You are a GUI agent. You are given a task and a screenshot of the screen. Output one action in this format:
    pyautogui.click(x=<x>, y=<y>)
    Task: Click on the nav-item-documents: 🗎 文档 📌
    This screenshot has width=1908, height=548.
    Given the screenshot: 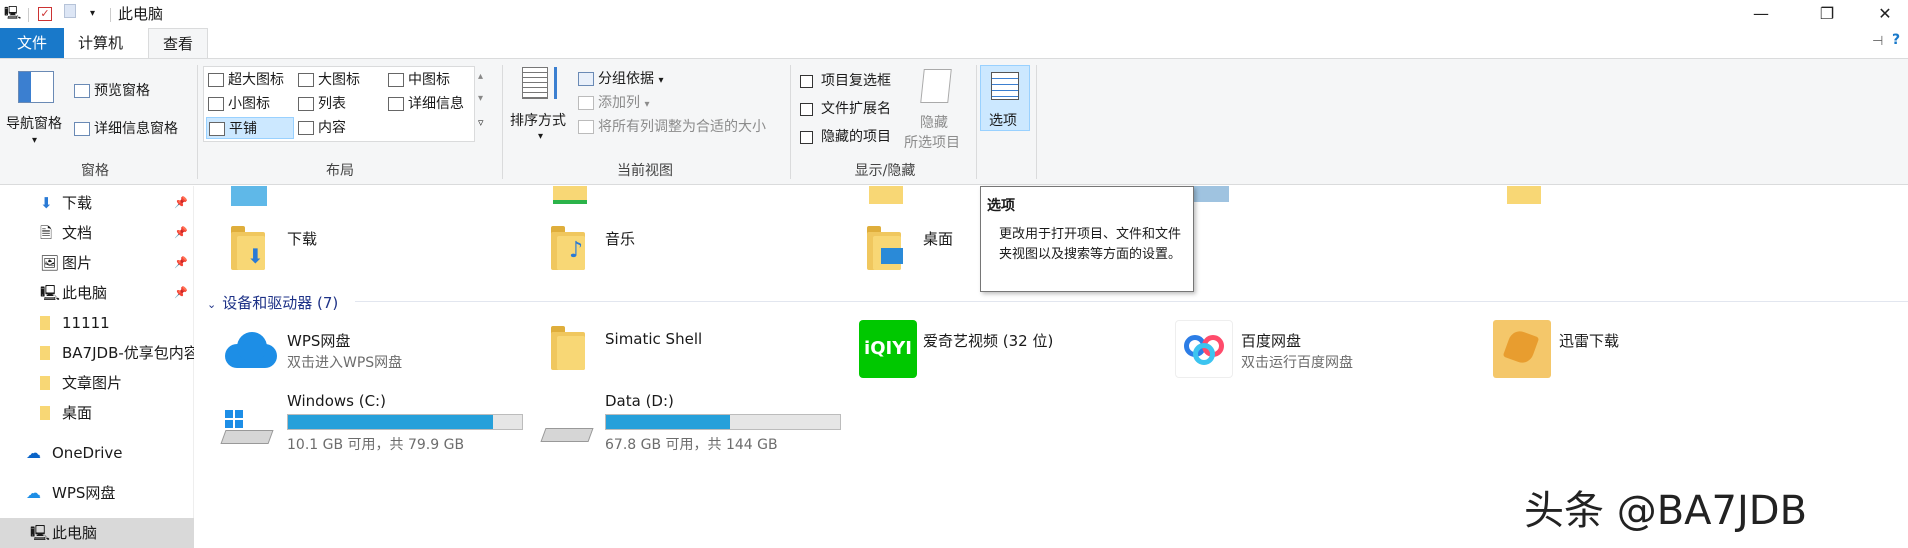 What is the action you would take?
    pyautogui.click(x=97, y=233)
    